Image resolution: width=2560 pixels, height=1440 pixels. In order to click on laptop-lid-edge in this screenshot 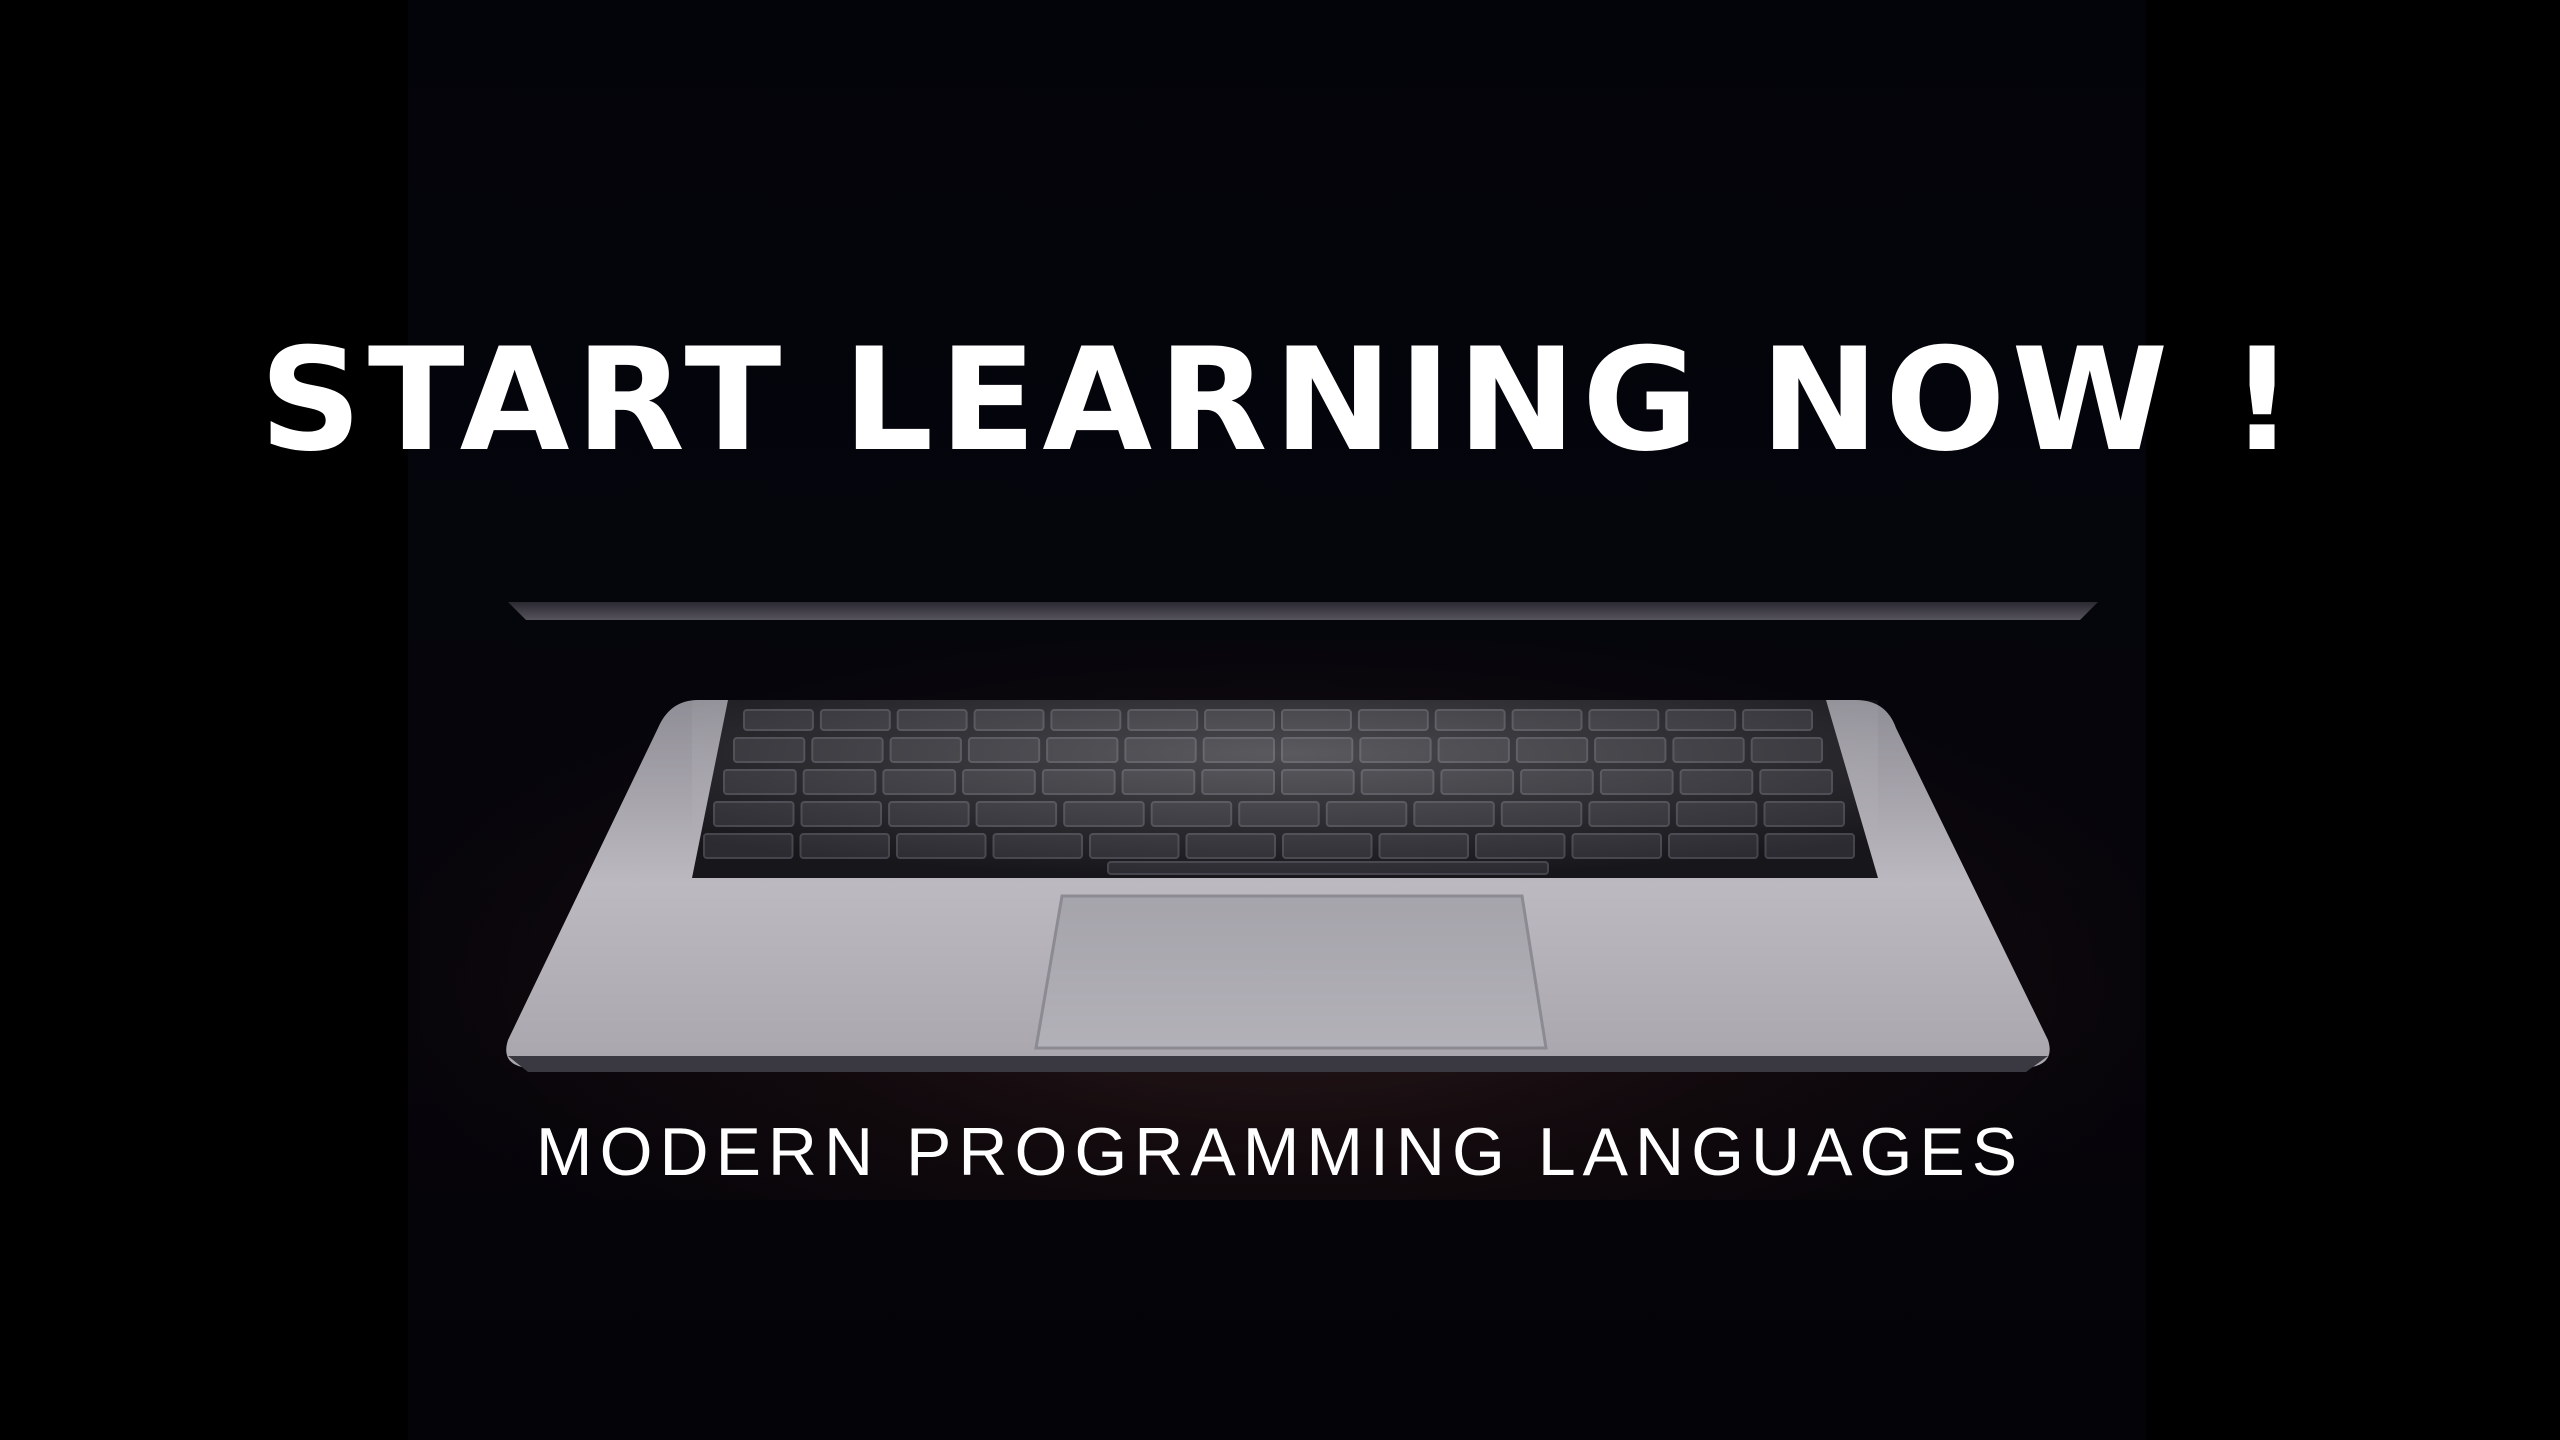, I will do `click(1303, 611)`.